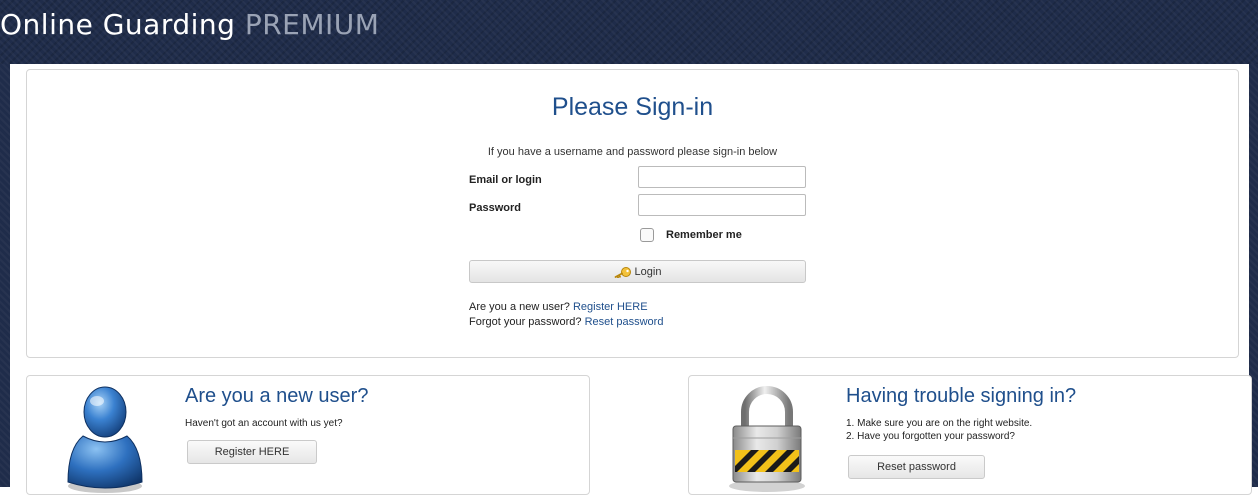 The height and width of the screenshot is (499, 1258). Describe the element at coordinates (930, 436) in the screenshot. I see `trouble-step-2: 2. Have you forgotten your password?` at that location.